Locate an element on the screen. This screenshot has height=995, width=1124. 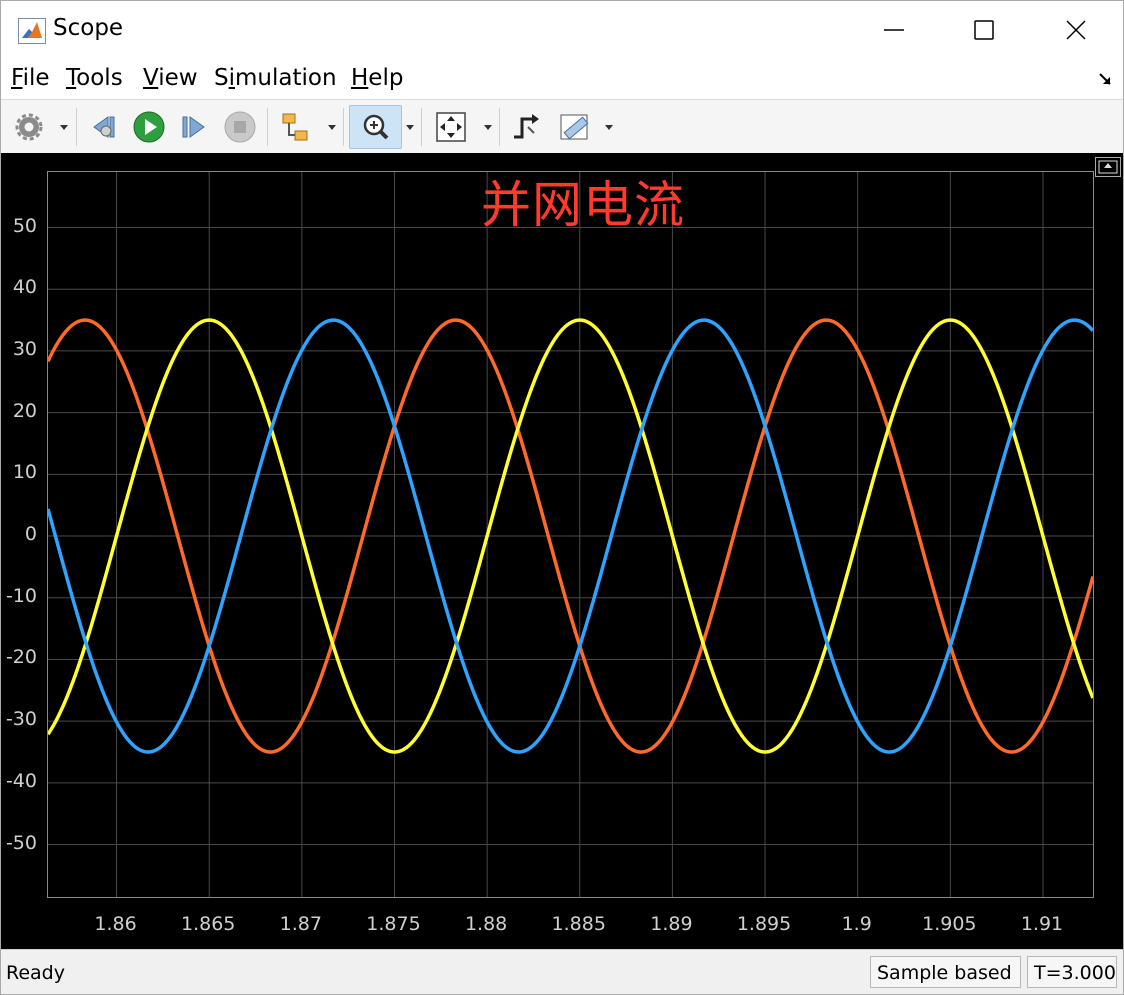
title-bar: Scope is located at coordinates (562, 30).